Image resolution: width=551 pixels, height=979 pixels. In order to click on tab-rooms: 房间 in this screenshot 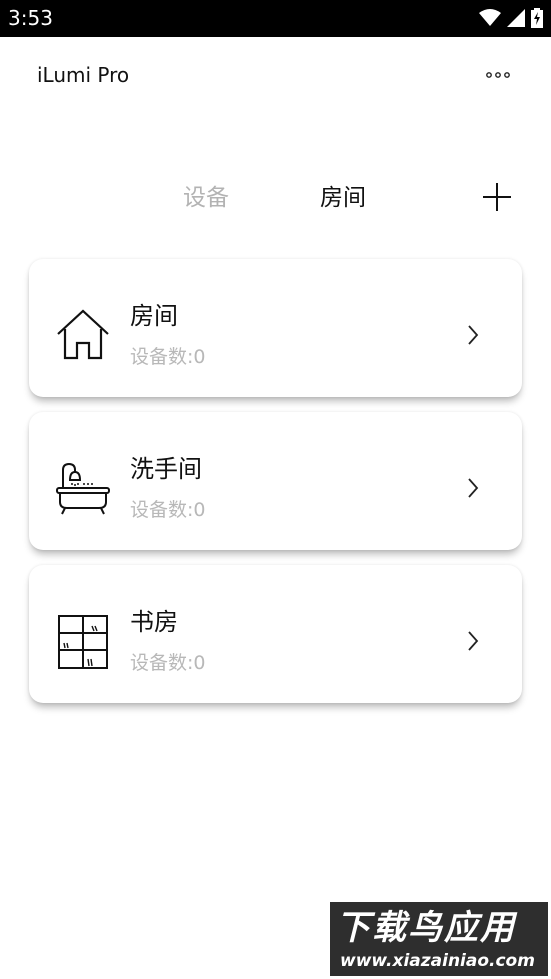, I will do `click(343, 198)`.